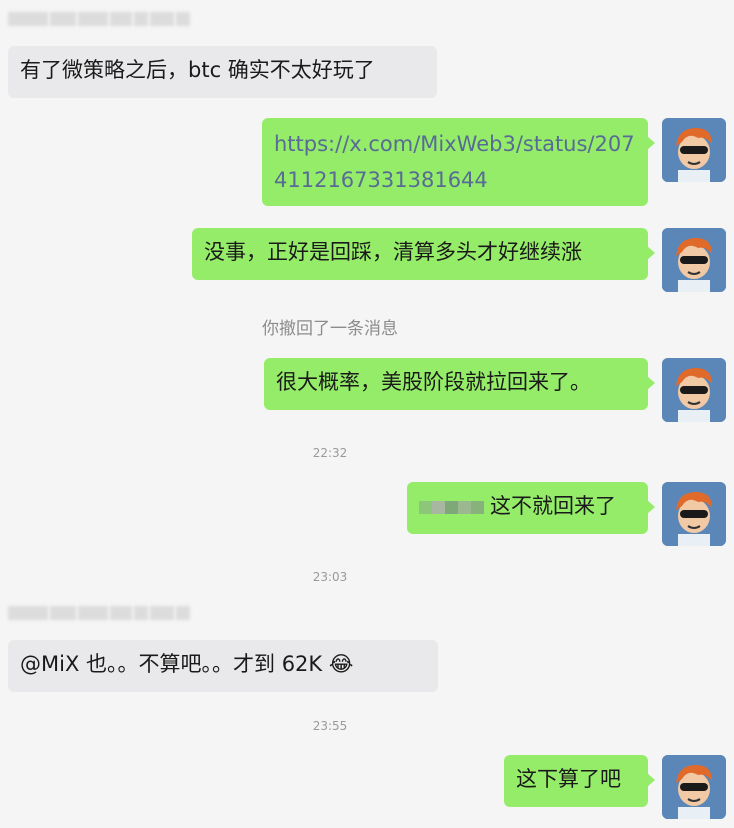 Image resolution: width=734 pixels, height=828 pixels. What do you see at coordinates (451, 507) in the screenshot?
I see `mention-pixelated` at bounding box center [451, 507].